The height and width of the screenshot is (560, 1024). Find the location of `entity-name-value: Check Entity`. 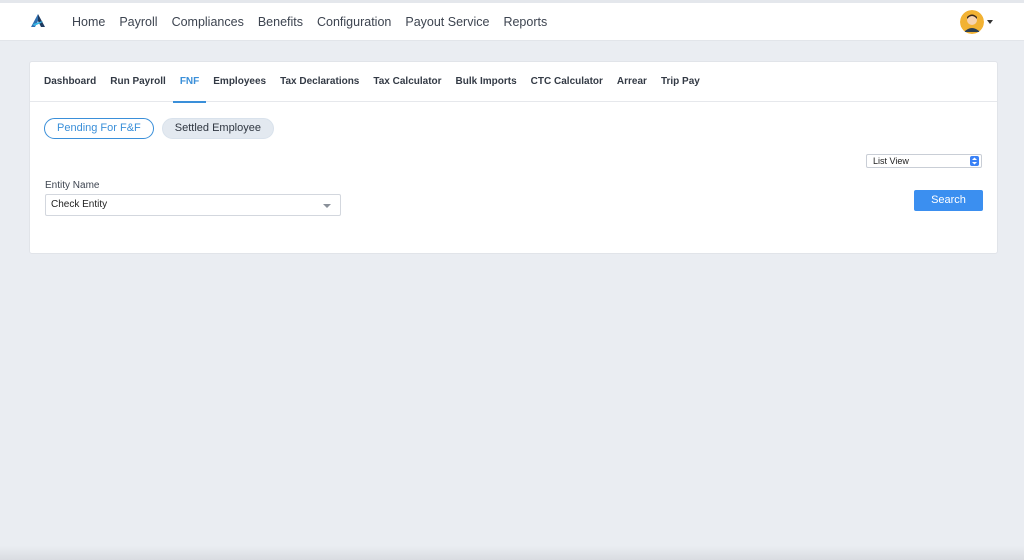

entity-name-value: Check Entity is located at coordinates (79, 204).